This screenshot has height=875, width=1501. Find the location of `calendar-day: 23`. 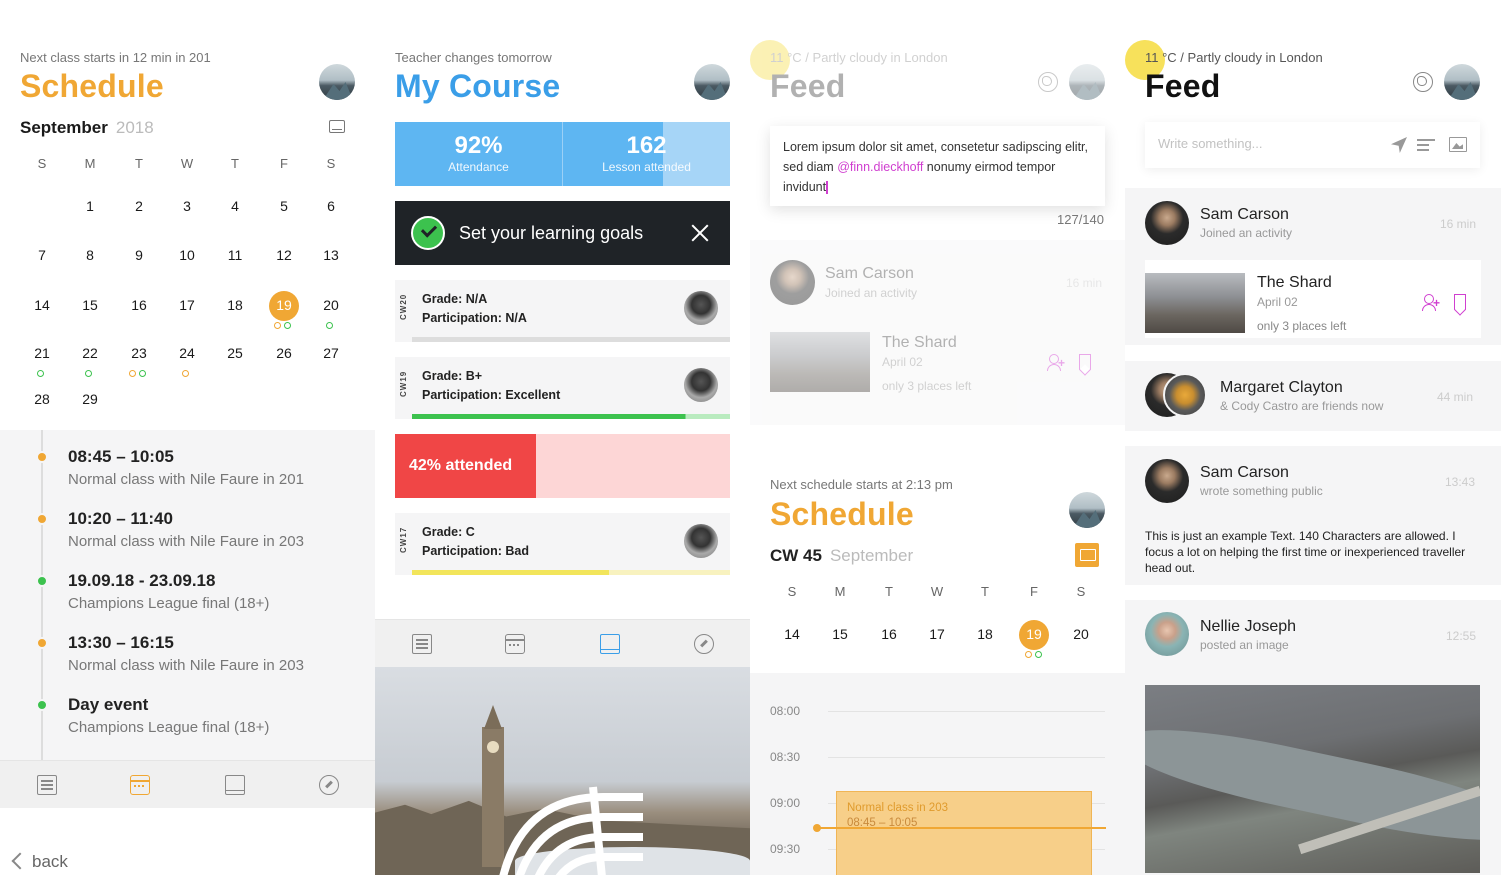

calendar-day: 23 is located at coordinates (139, 353).